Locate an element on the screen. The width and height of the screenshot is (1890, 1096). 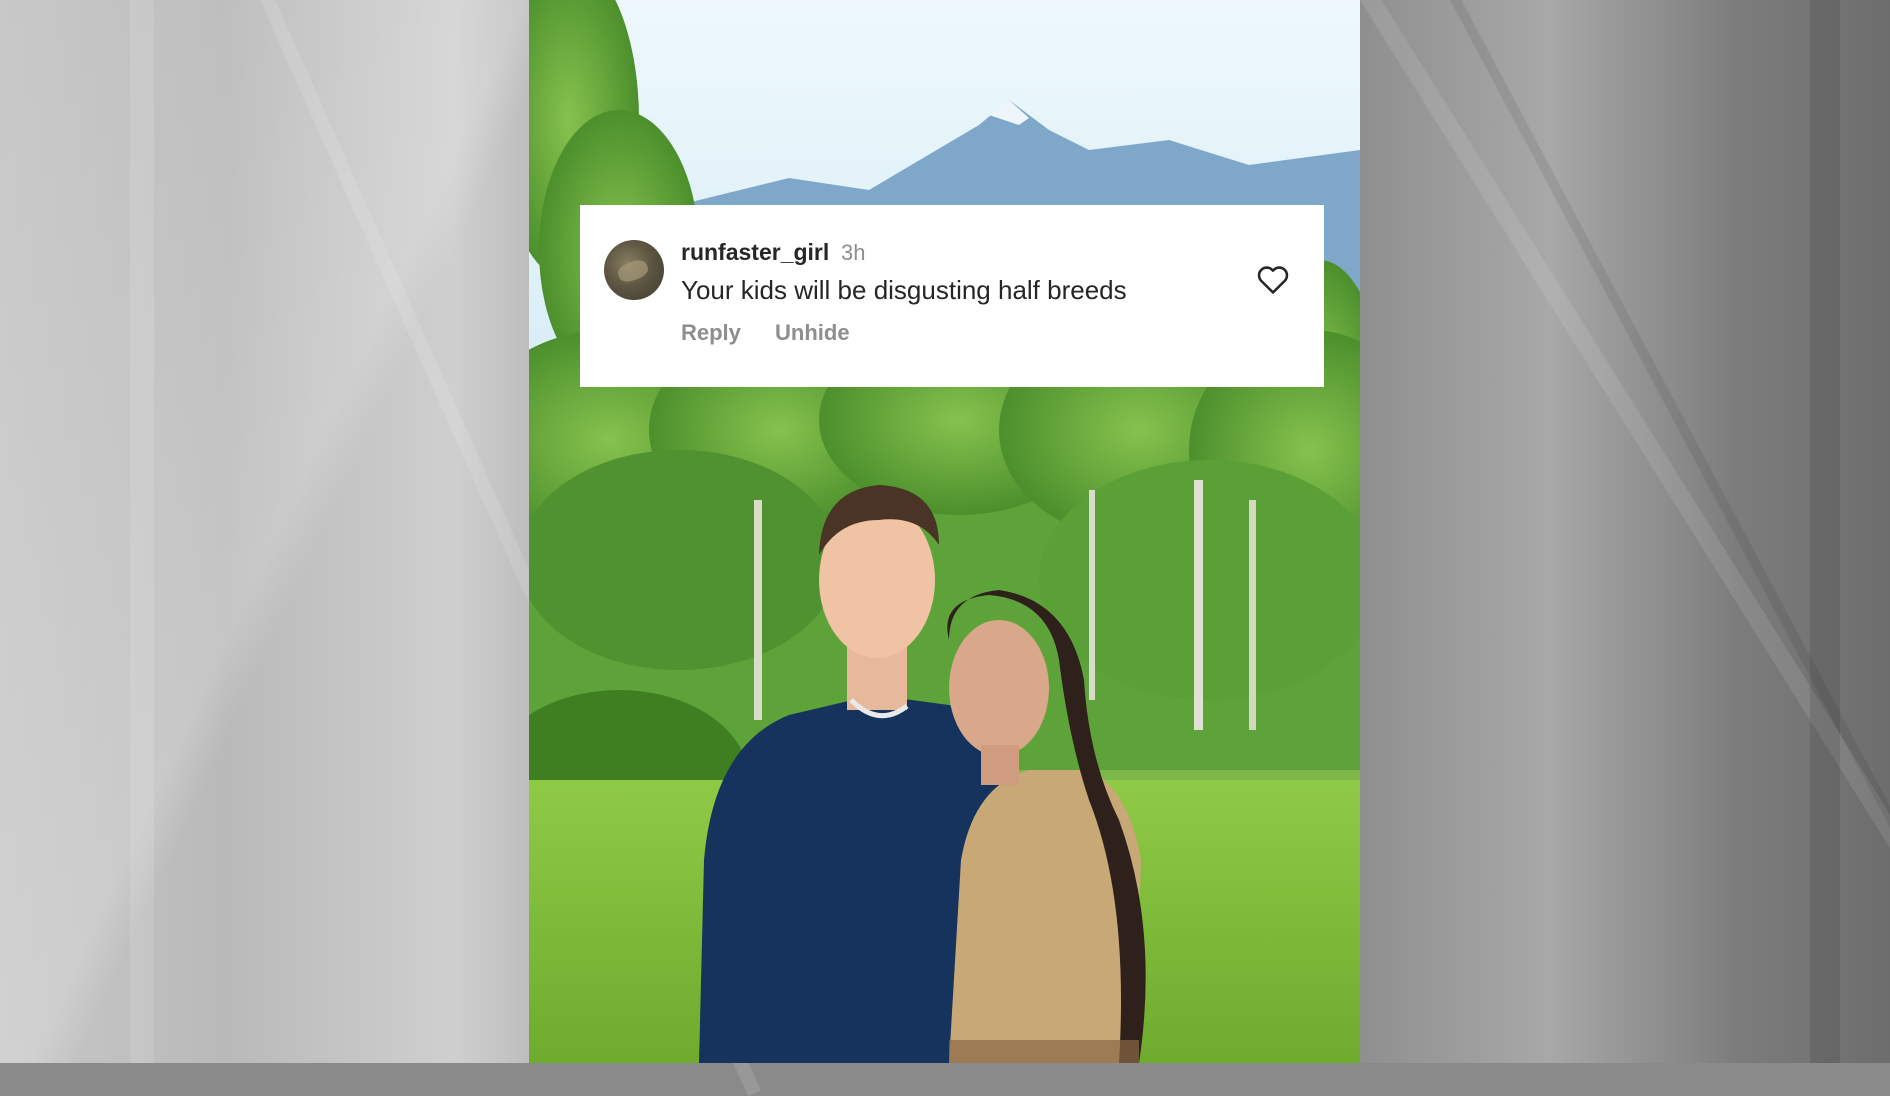
comment-text: Your kids will be disgusting half breeds is located at coordinates (904, 290).